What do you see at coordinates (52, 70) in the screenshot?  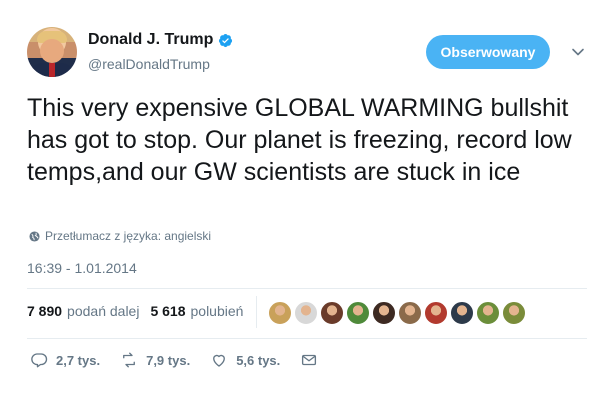 I see `avatar-tie` at bounding box center [52, 70].